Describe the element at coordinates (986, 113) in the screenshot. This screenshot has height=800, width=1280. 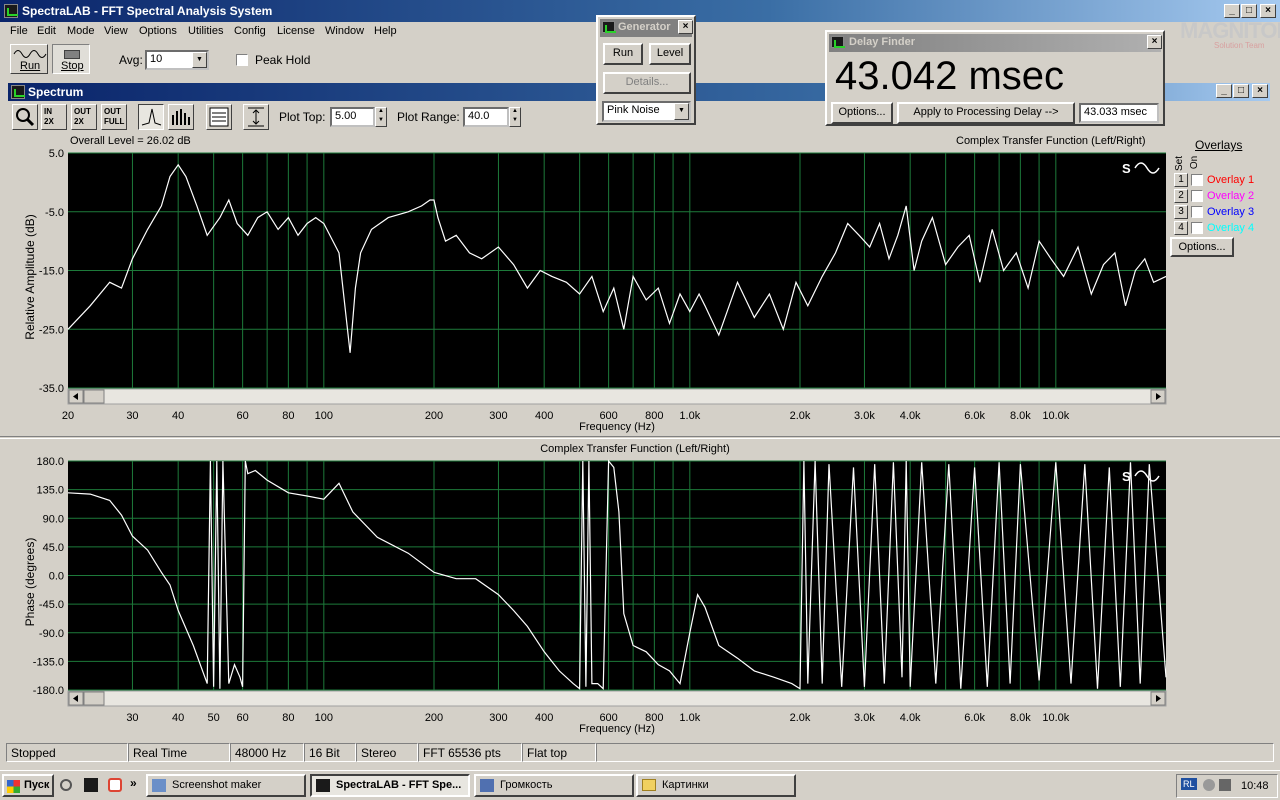
I see `apply-delay-button: Apply to Processing Delay -->` at that location.